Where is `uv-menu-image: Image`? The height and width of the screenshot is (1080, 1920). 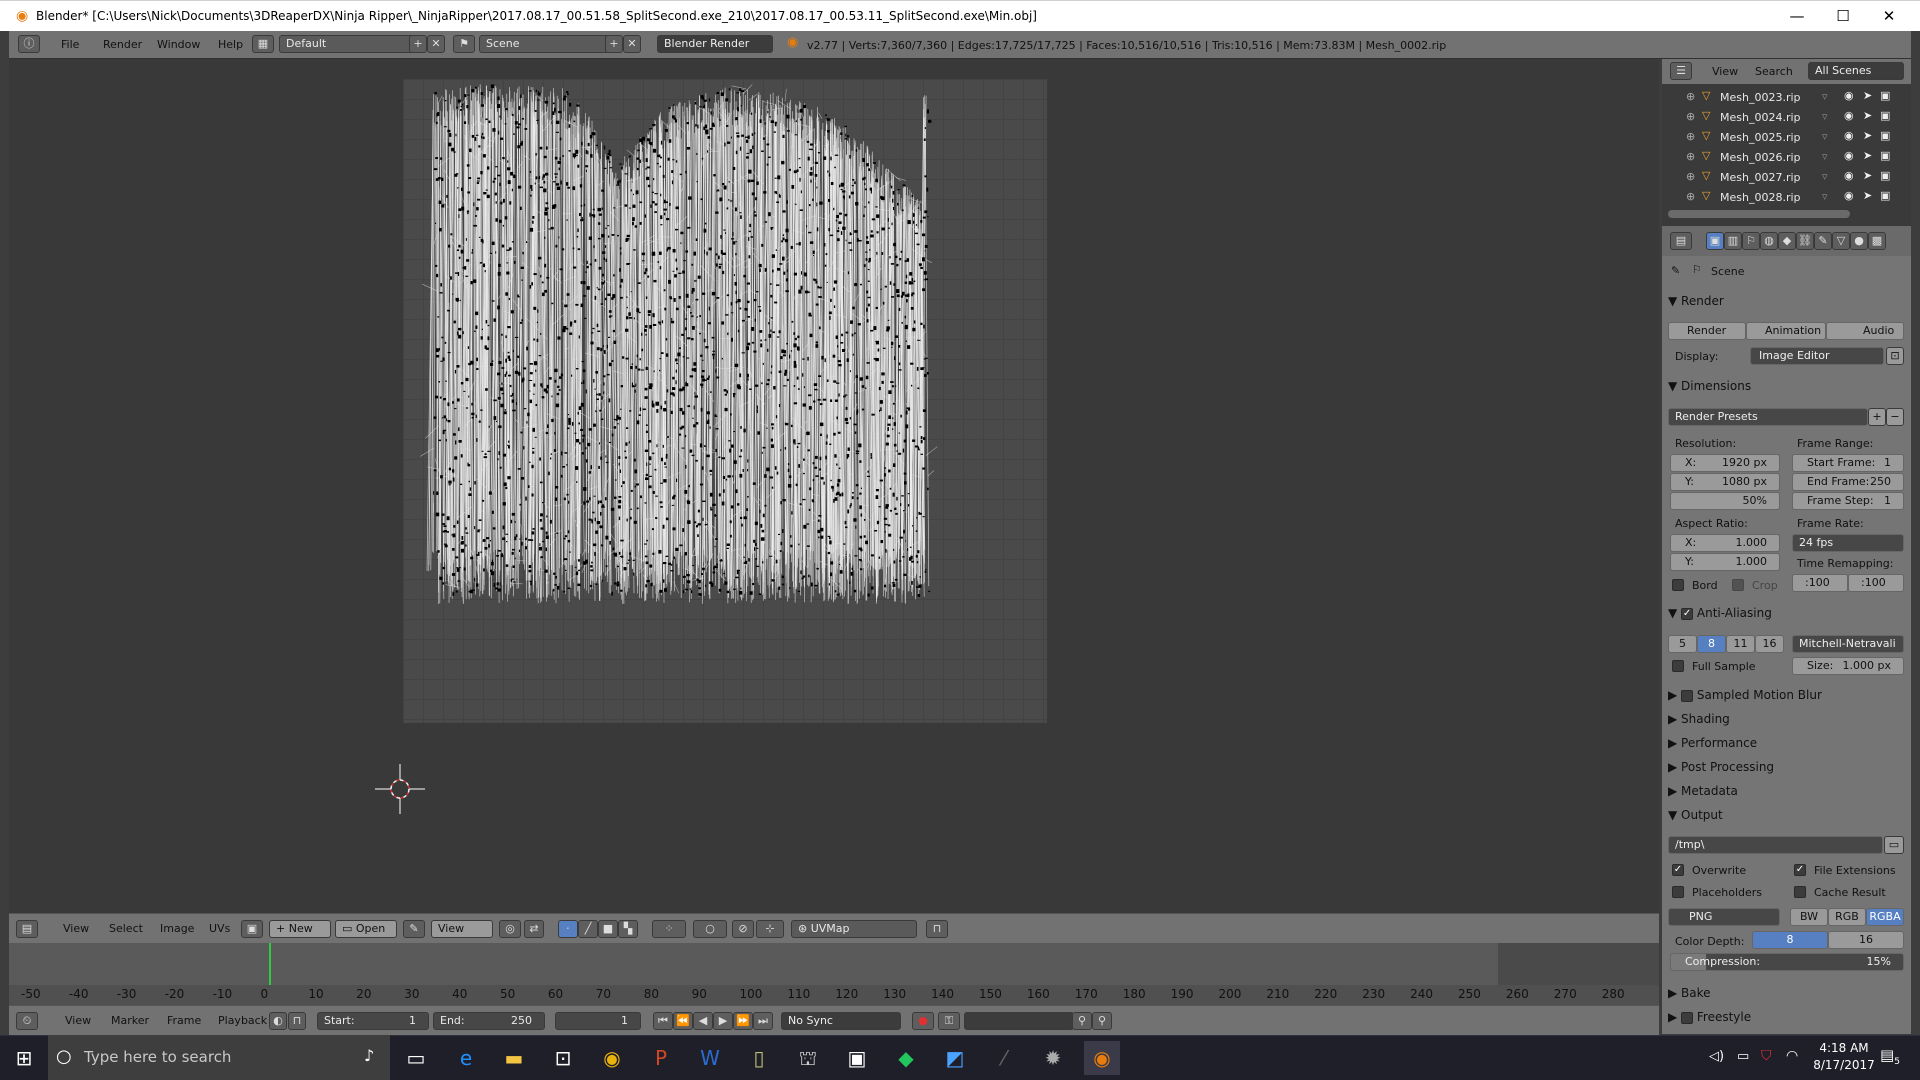
uv-menu-image: Image is located at coordinates (177, 928).